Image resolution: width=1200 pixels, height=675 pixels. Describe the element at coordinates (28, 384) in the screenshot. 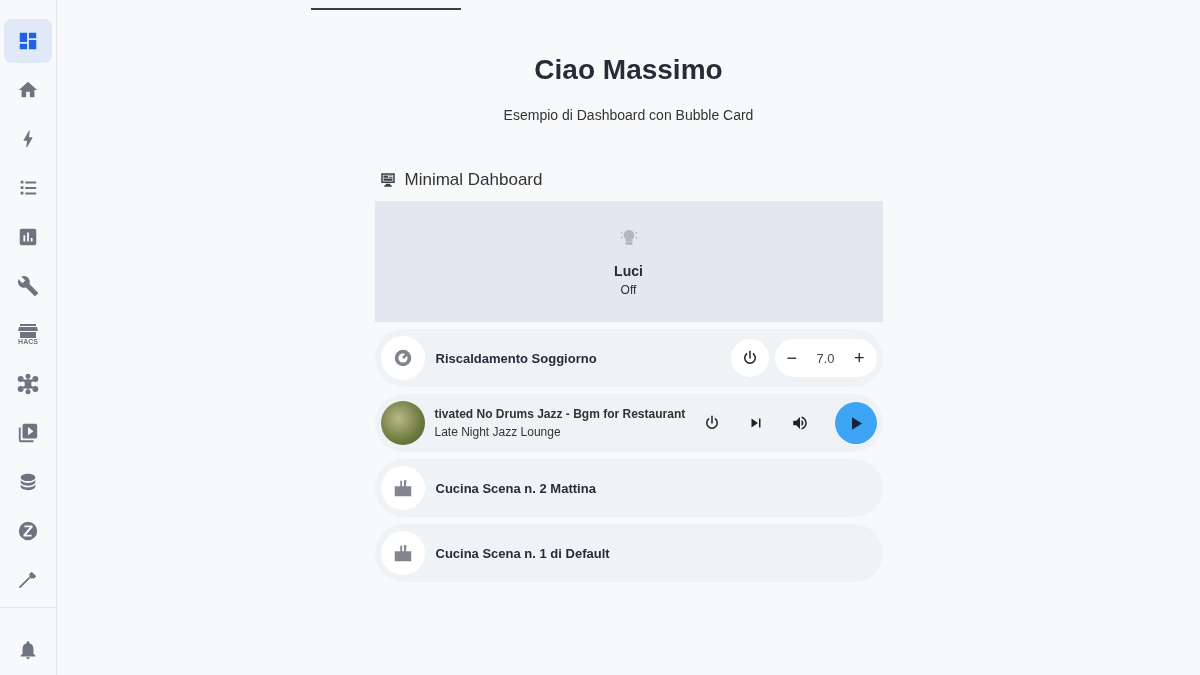

I see `network-icon` at that location.